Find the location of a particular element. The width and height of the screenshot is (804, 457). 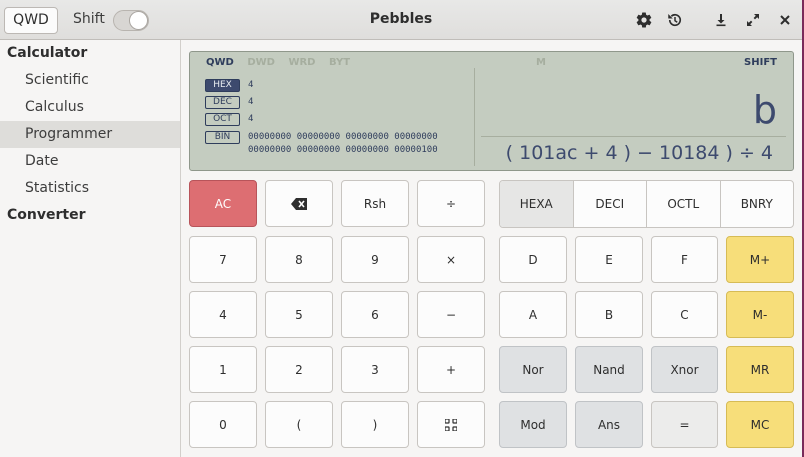

sidebar-item-programmer: Programmer is located at coordinates (90, 134).